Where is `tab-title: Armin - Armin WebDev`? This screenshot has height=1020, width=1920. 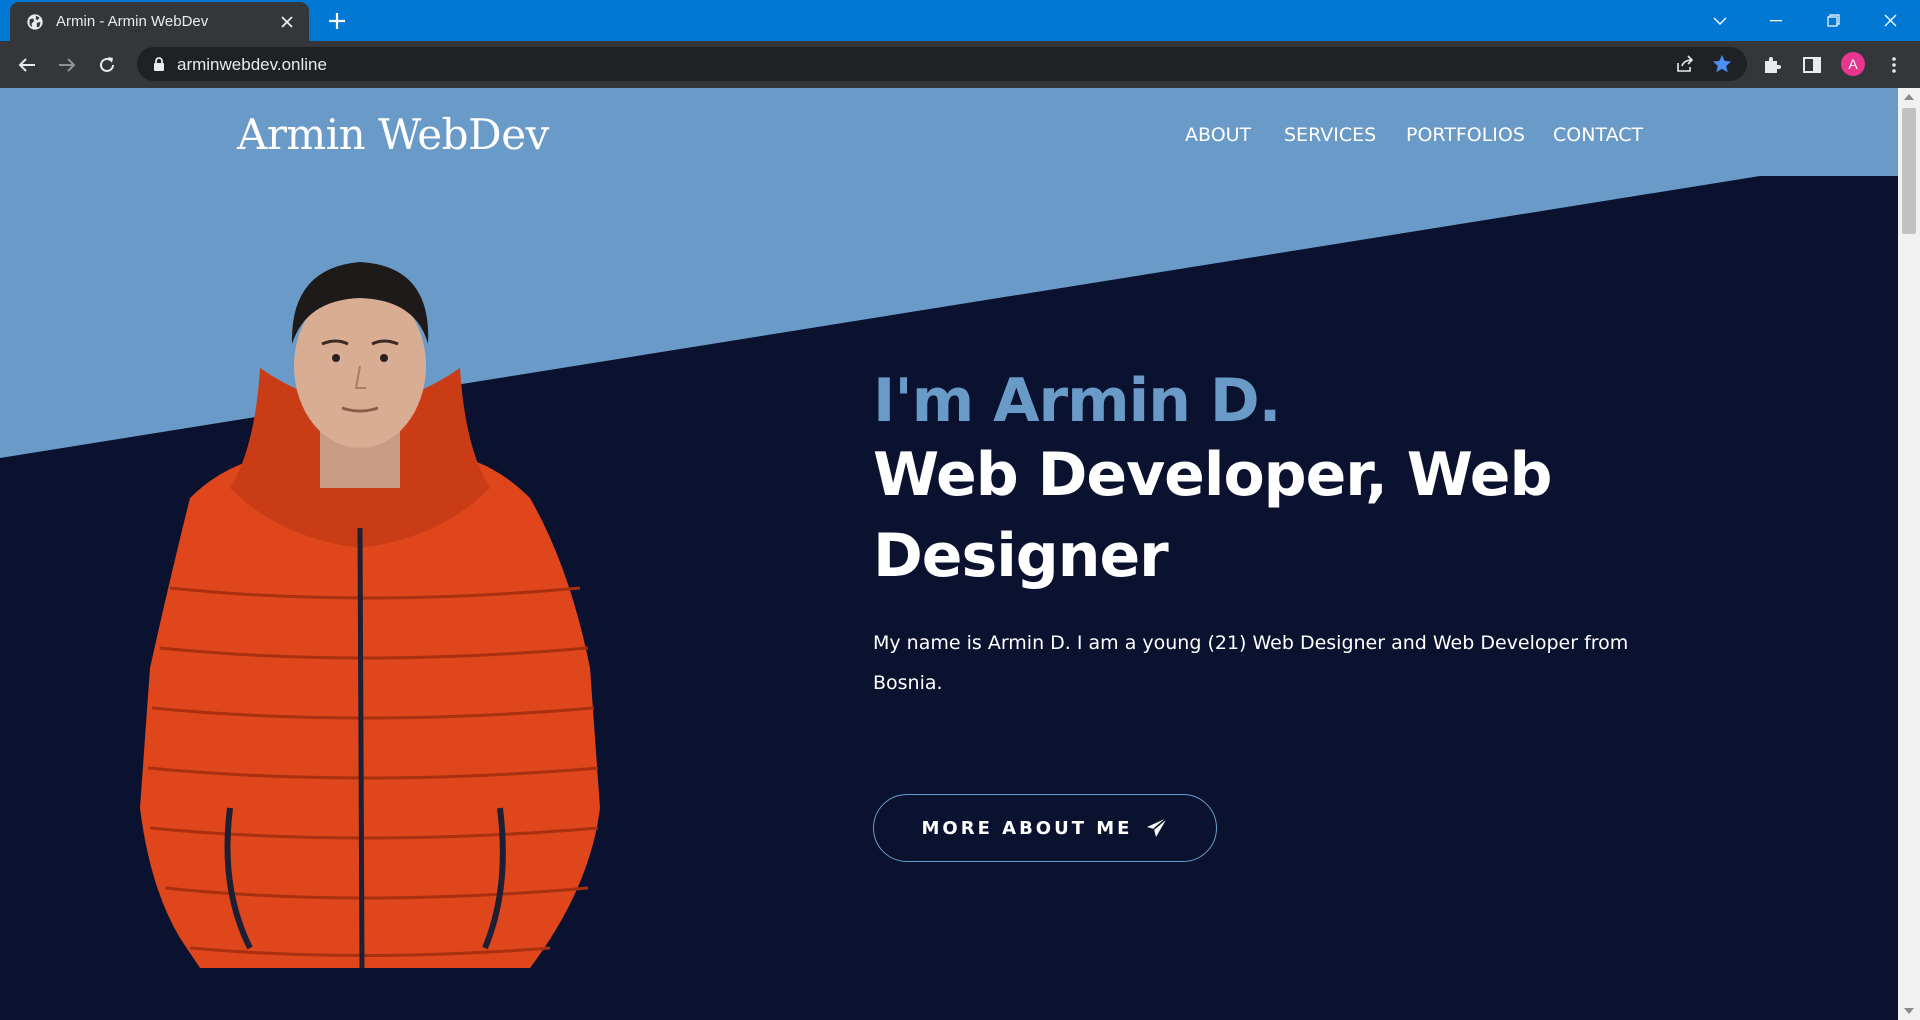 tab-title: Armin - Armin WebDev is located at coordinates (132, 21).